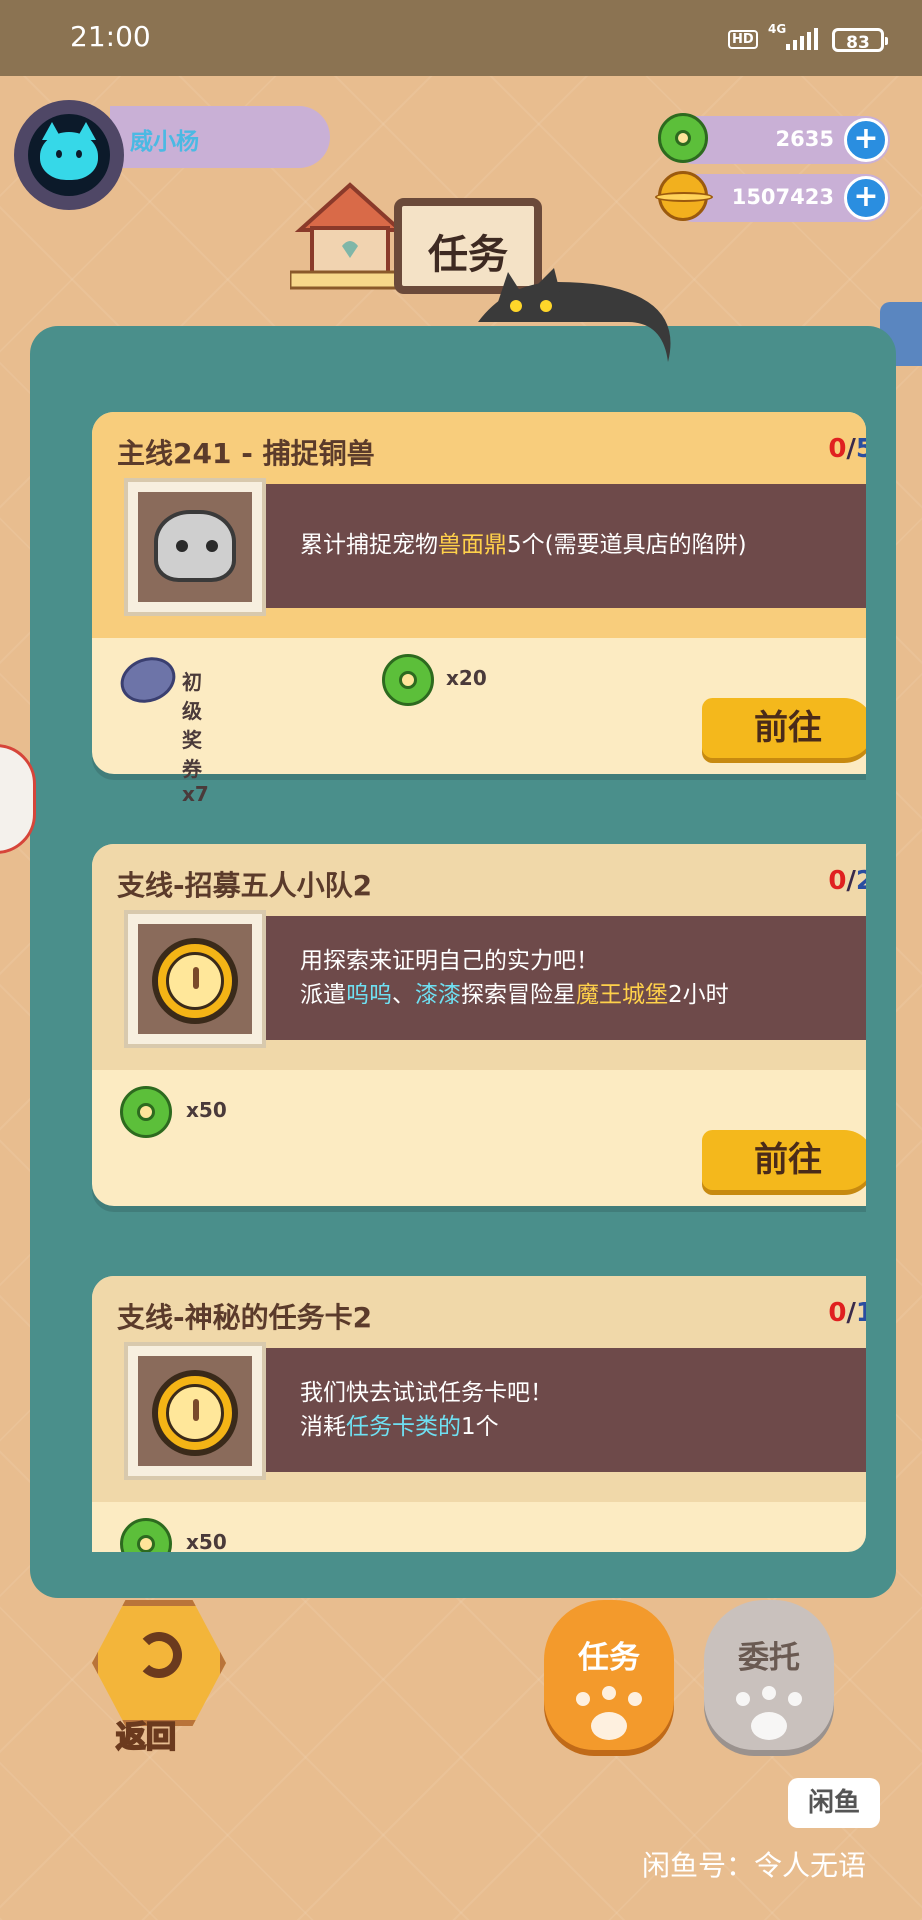  What do you see at coordinates (518, 995) in the screenshot?
I see `description-segment: 探索冒险星` at bounding box center [518, 995].